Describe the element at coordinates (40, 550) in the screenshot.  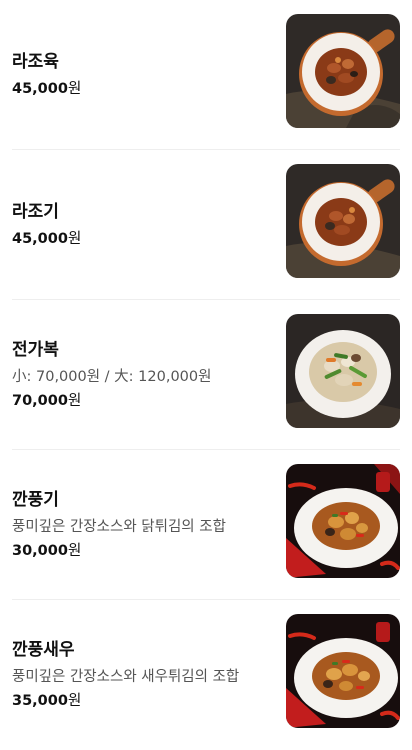
I see `price-value: 30,000` at that location.